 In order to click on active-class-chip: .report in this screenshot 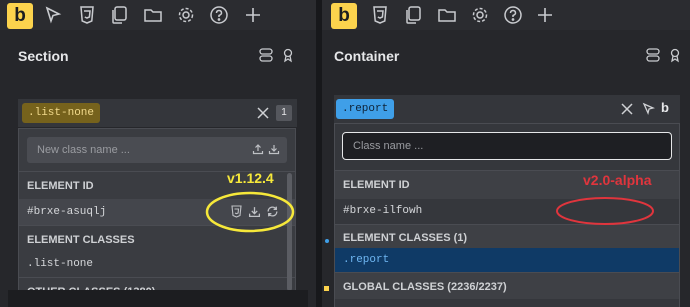, I will do `click(365, 109)`.